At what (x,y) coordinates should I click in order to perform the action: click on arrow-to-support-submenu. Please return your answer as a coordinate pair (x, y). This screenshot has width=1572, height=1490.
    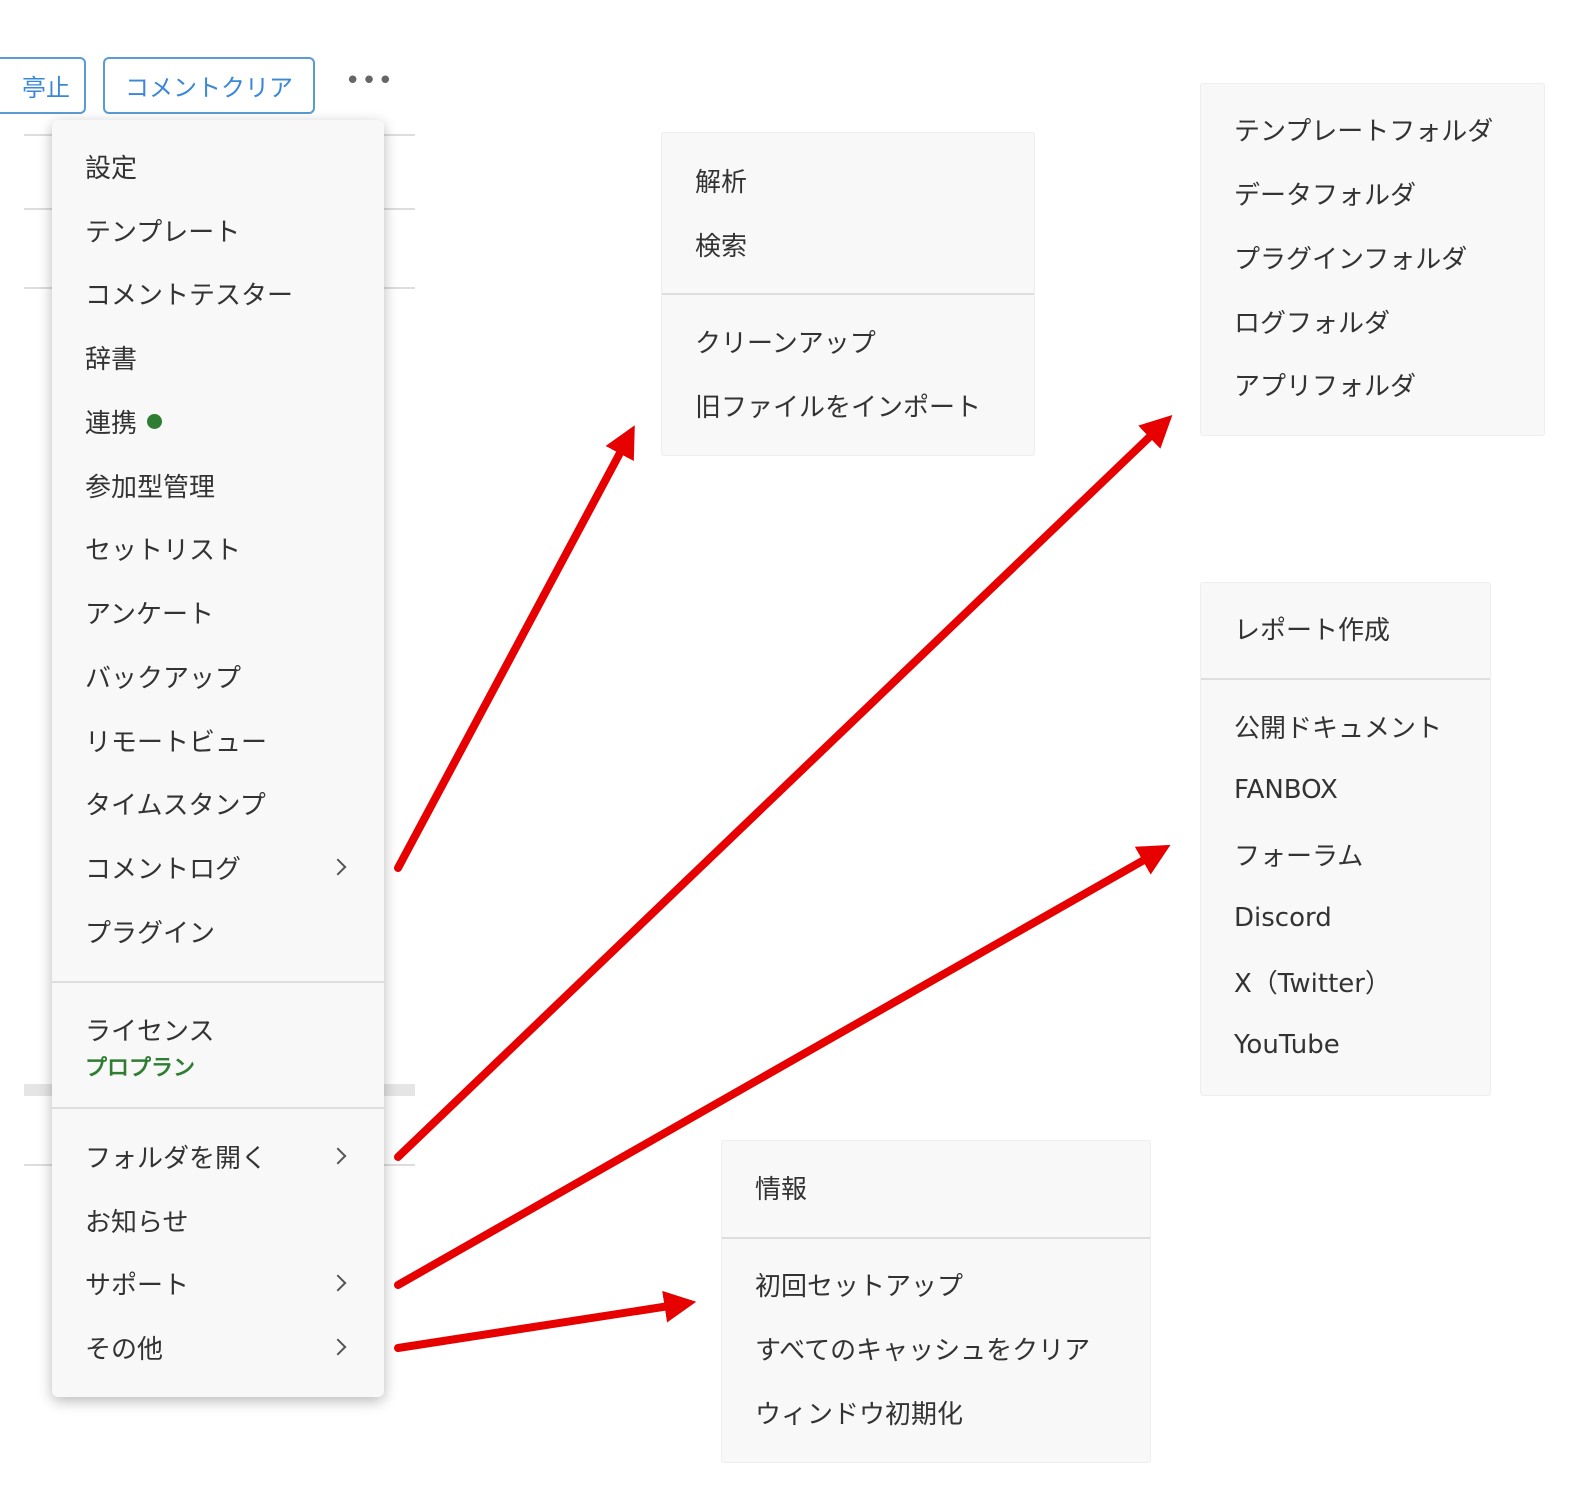
    Looking at the image, I should click on (782, 1066).